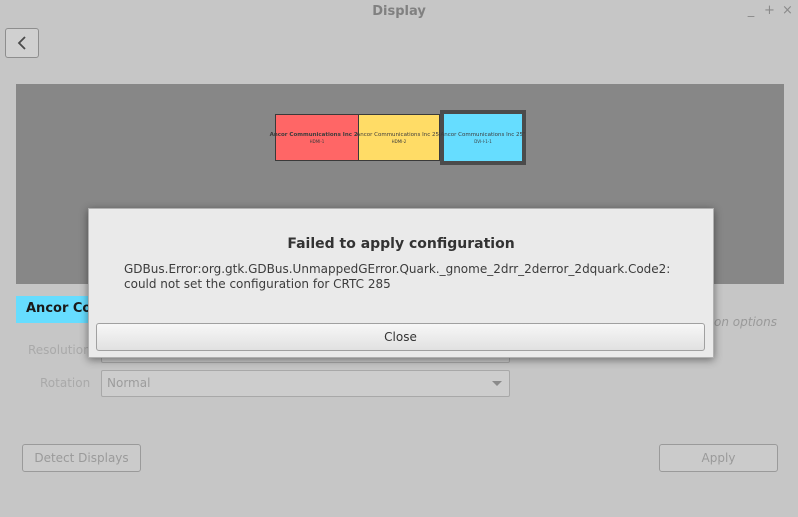  I want to click on window-controls: _ + ×, so click(769, 11).